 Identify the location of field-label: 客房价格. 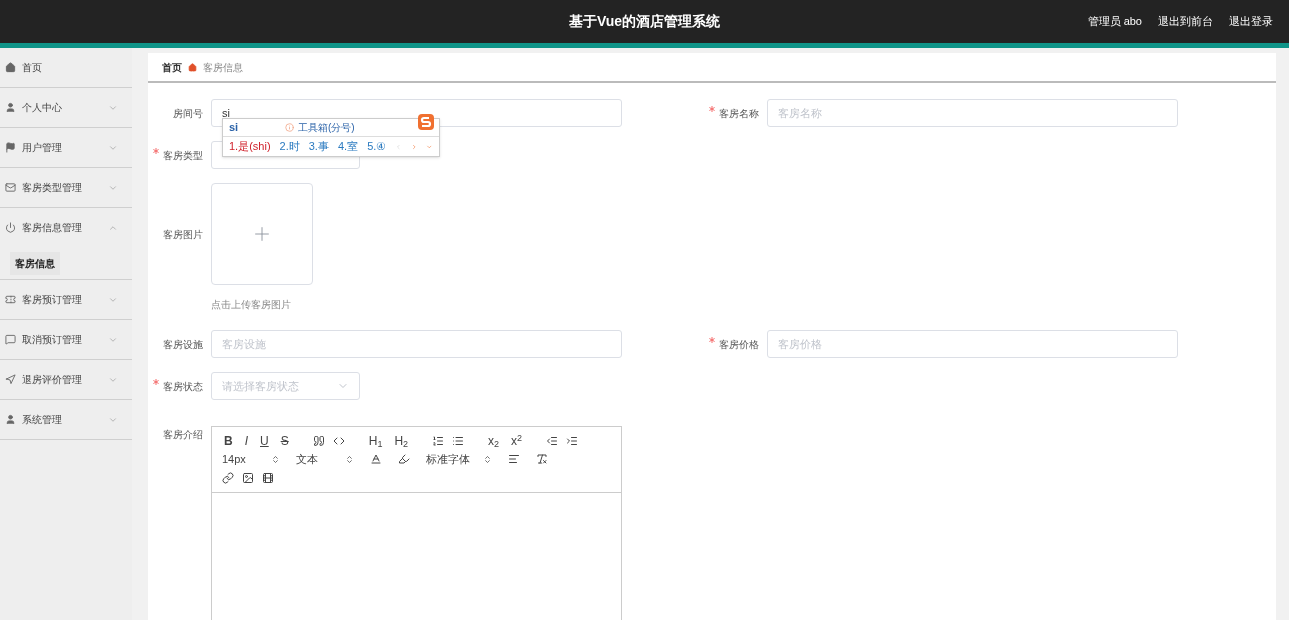
(739, 344).